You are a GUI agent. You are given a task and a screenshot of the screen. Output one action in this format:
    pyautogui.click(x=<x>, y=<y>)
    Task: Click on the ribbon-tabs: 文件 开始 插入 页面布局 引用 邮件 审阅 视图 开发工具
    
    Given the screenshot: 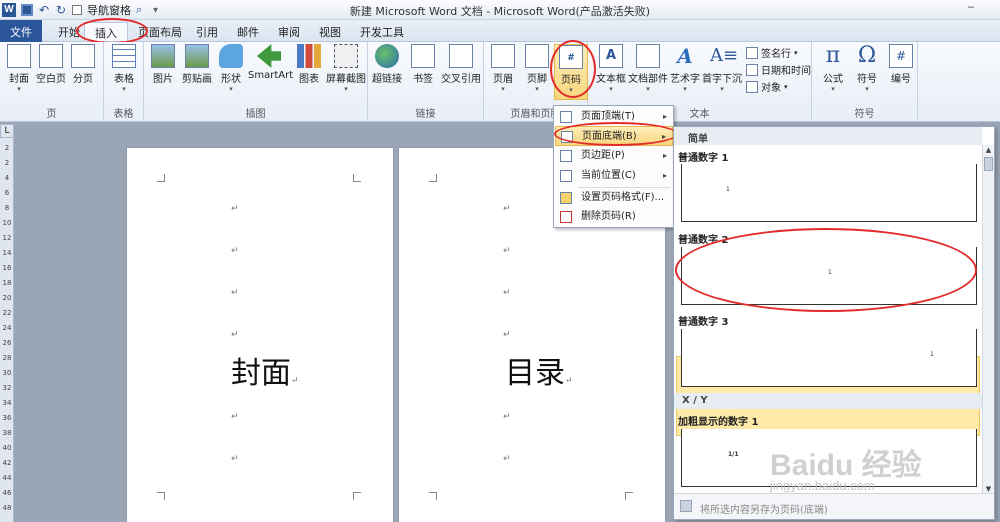 What is the action you would take?
    pyautogui.click(x=500, y=31)
    